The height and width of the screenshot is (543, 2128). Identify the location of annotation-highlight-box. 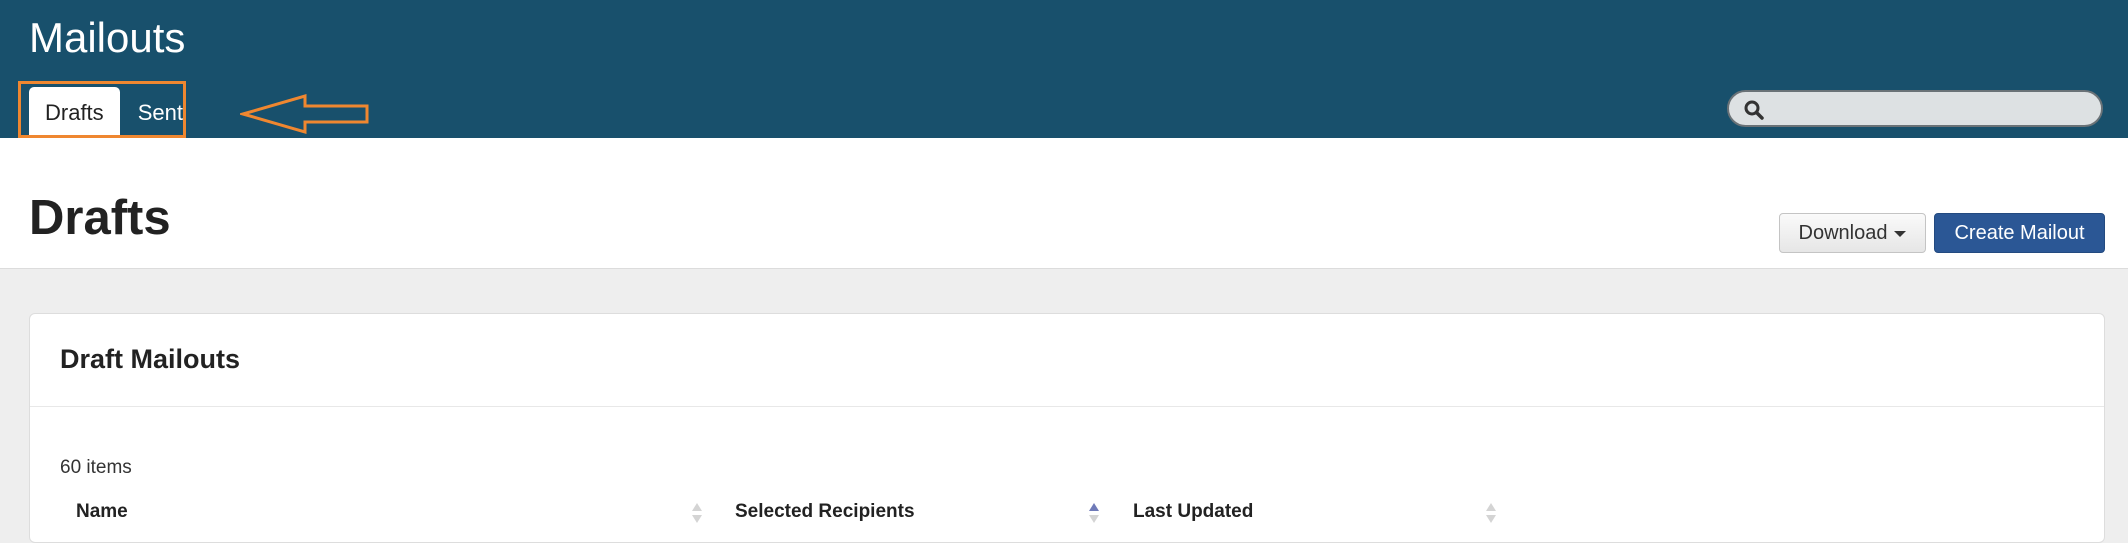
(102, 109).